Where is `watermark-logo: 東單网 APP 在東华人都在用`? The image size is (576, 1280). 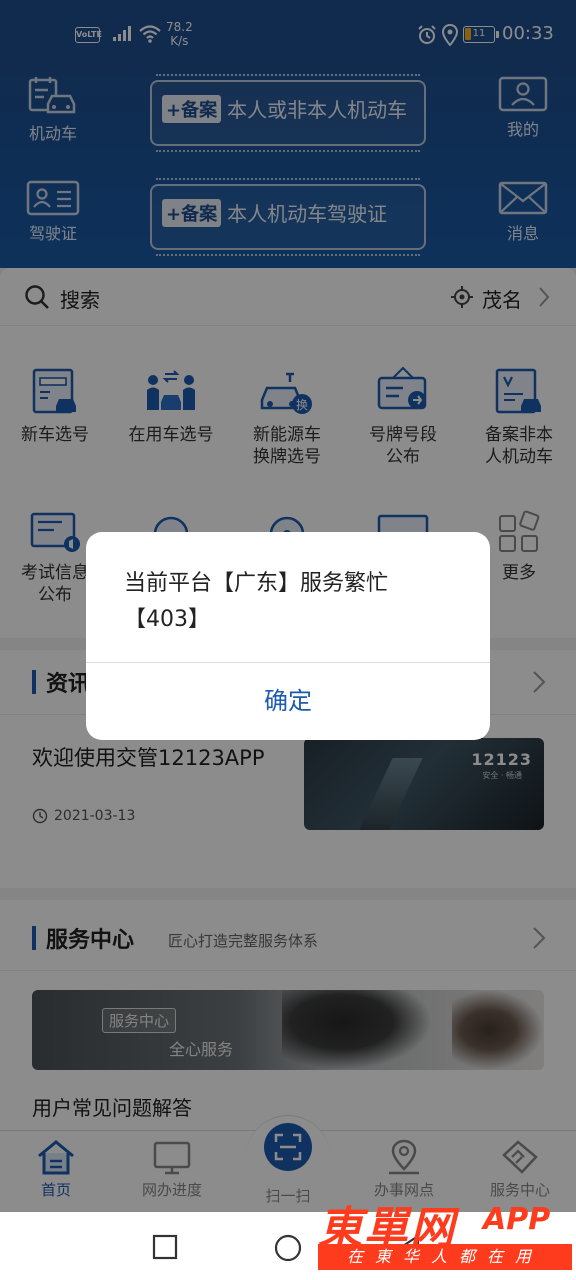 watermark-logo: 東單网 APP 在東华人都在用 is located at coordinates (447, 1236).